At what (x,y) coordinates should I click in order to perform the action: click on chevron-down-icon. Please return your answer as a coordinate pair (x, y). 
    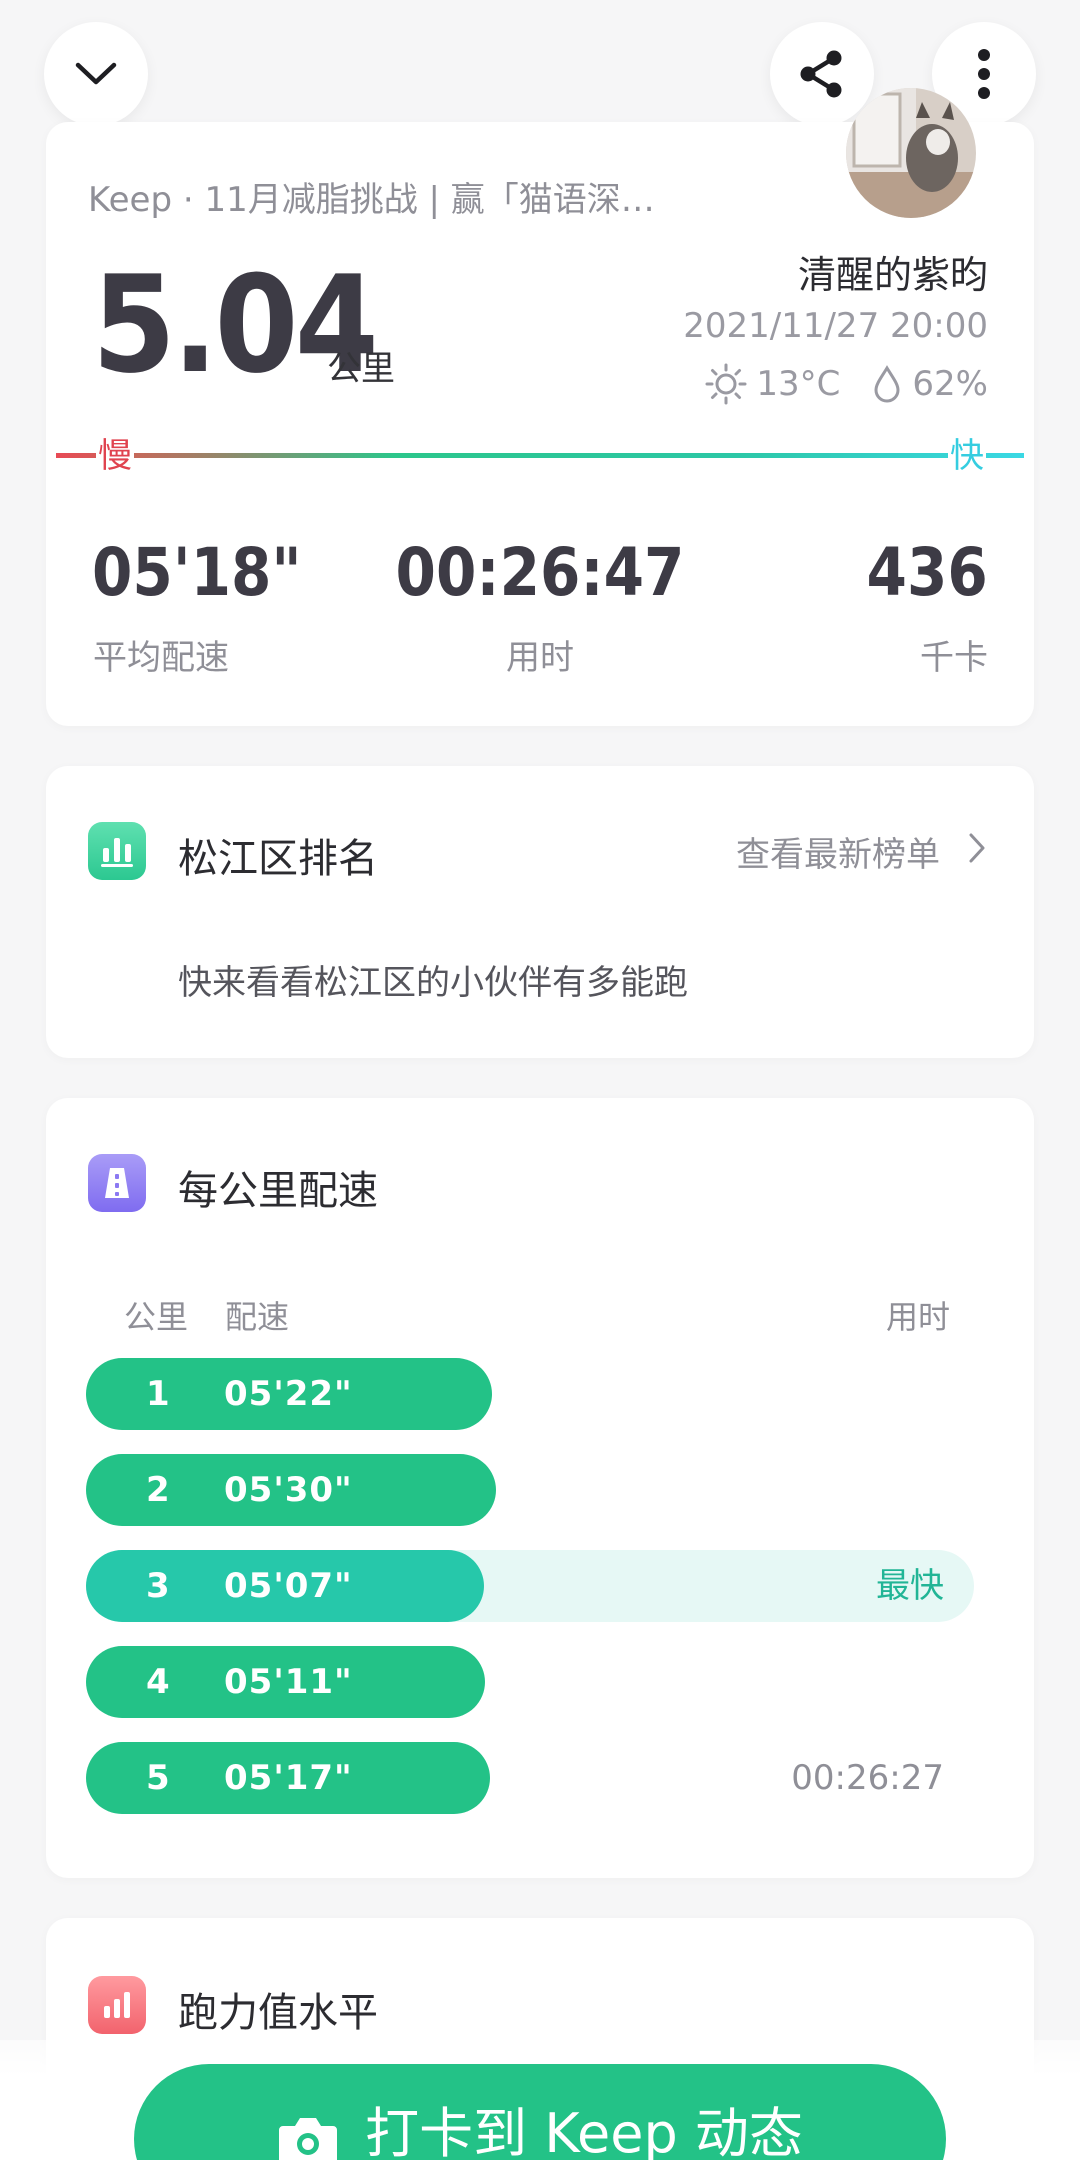
    Looking at the image, I should click on (96, 73).